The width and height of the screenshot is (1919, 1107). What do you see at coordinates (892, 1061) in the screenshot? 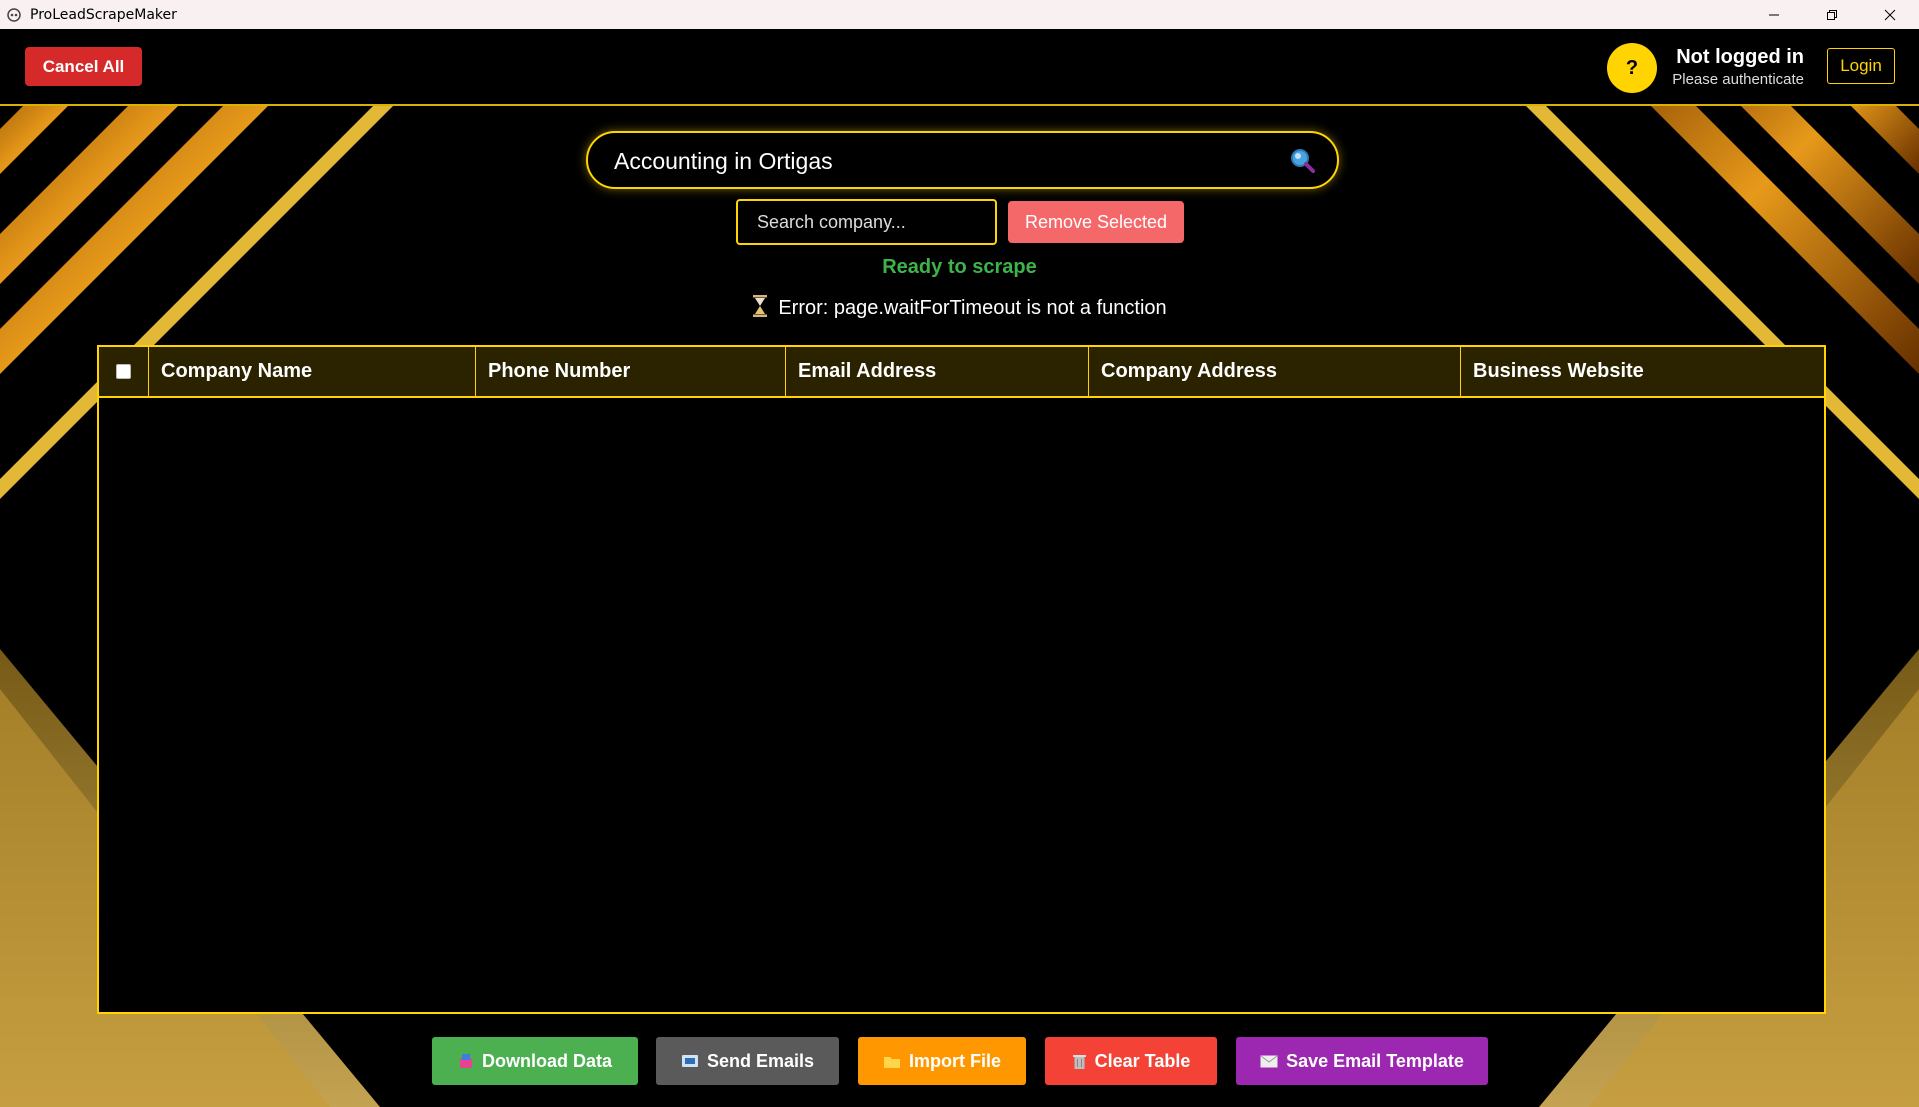
I see `folder-icon` at bounding box center [892, 1061].